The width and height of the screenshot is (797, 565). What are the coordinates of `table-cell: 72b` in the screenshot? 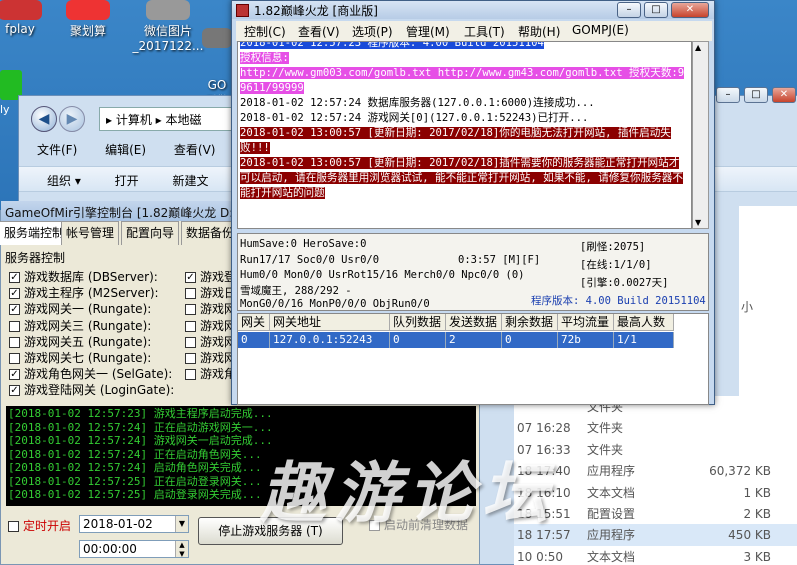 It's located at (586, 340).